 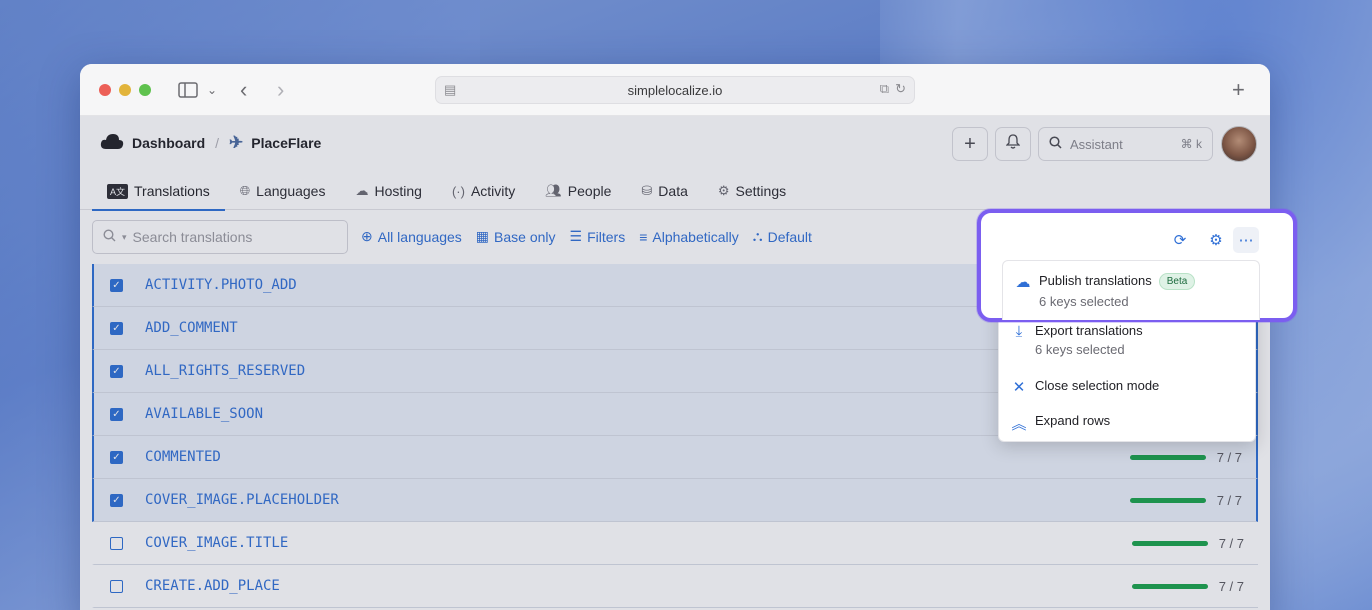 What do you see at coordinates (172, 191) in the screenshot?
I see `tab-label: Translations` at bounding box center [172, 191].